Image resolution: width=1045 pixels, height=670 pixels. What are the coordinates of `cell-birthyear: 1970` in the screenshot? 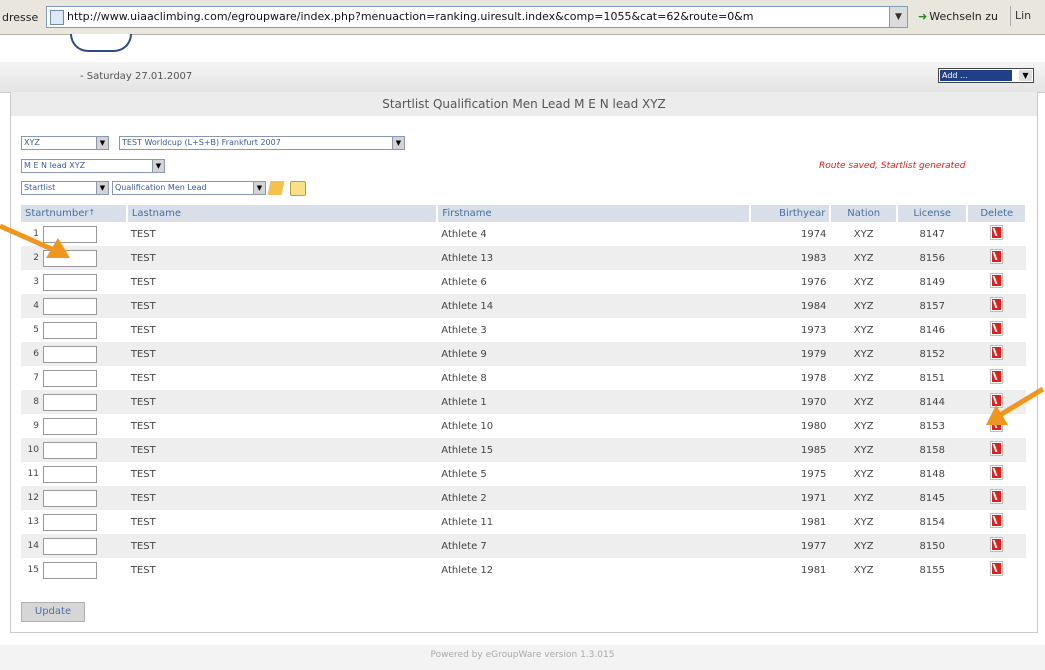 It's located at (790, 402).